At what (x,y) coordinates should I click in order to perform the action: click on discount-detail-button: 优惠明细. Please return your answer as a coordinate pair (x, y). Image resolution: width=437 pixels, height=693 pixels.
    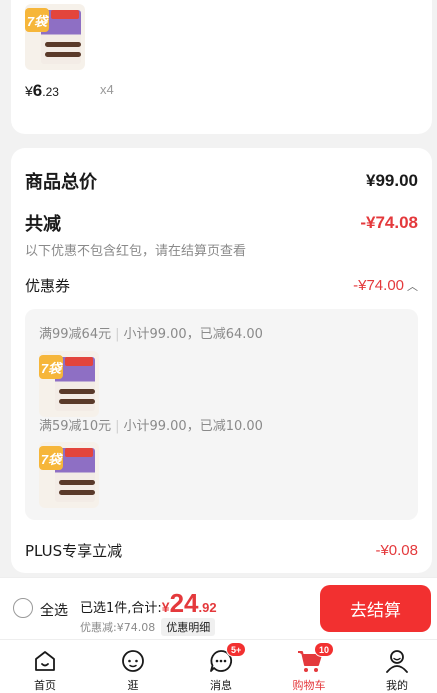
    Looking at the image, I should click on (188, 627).